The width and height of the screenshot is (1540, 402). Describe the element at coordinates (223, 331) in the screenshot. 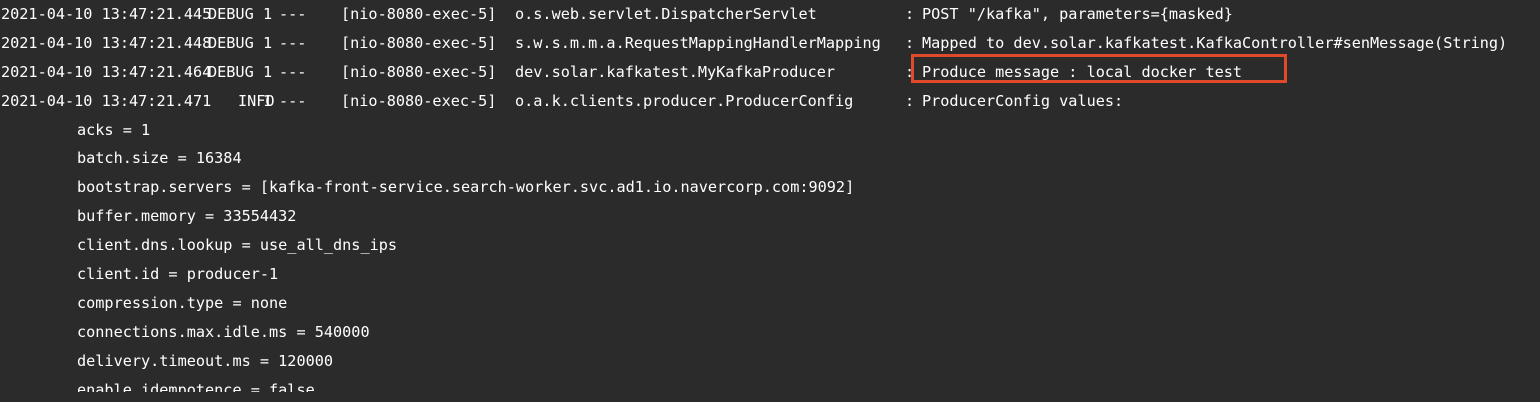

I see `config-line: connections.max.idle.ms = 540000` at that location.